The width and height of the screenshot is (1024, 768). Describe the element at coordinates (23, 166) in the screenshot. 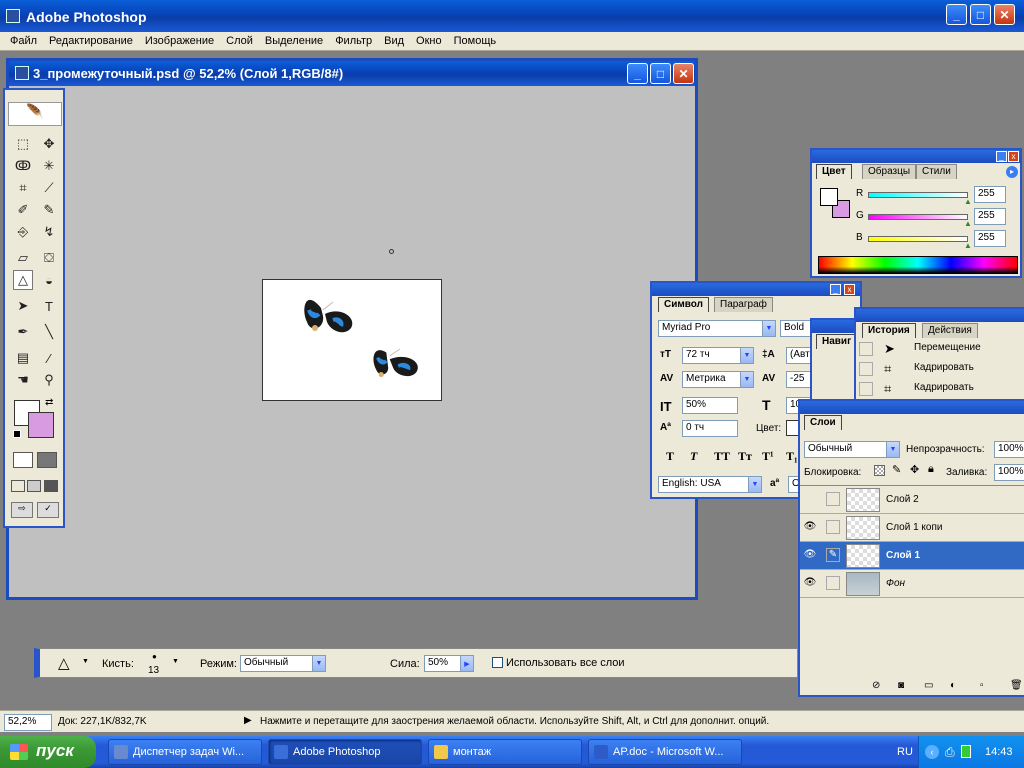

I see `lasso-tool-icon: ↂ` at that location.